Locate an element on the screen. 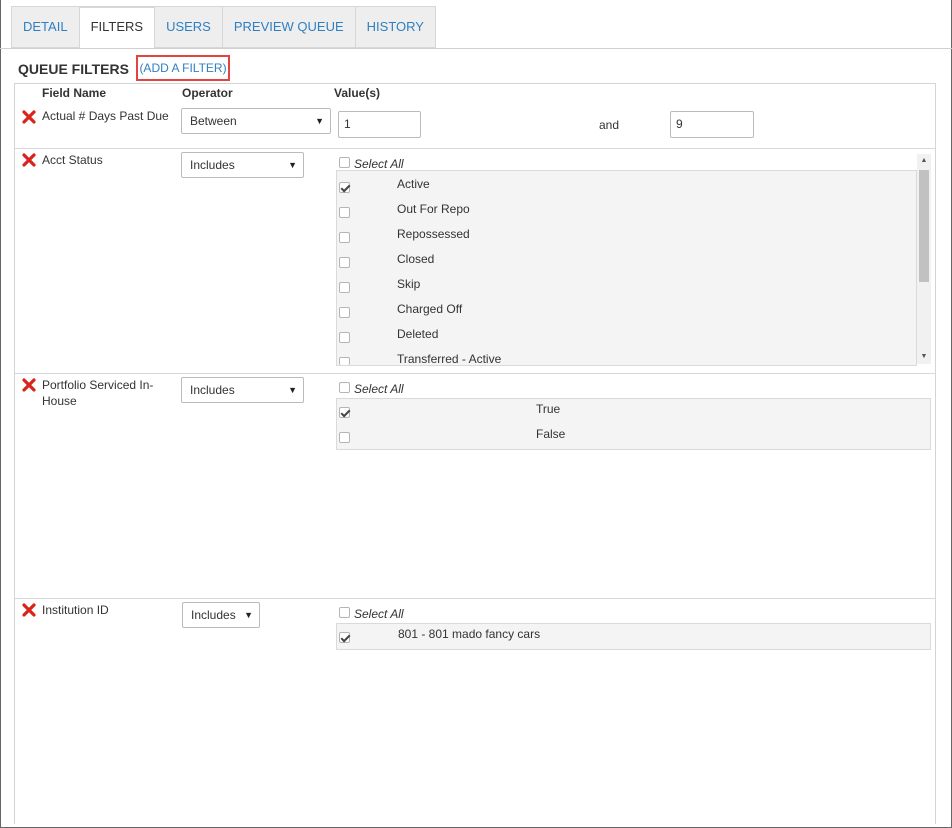 The image size is (952, 828). operator-select-portfolio-inhouse: Includes ▼ is located at coordinates (242, 390).